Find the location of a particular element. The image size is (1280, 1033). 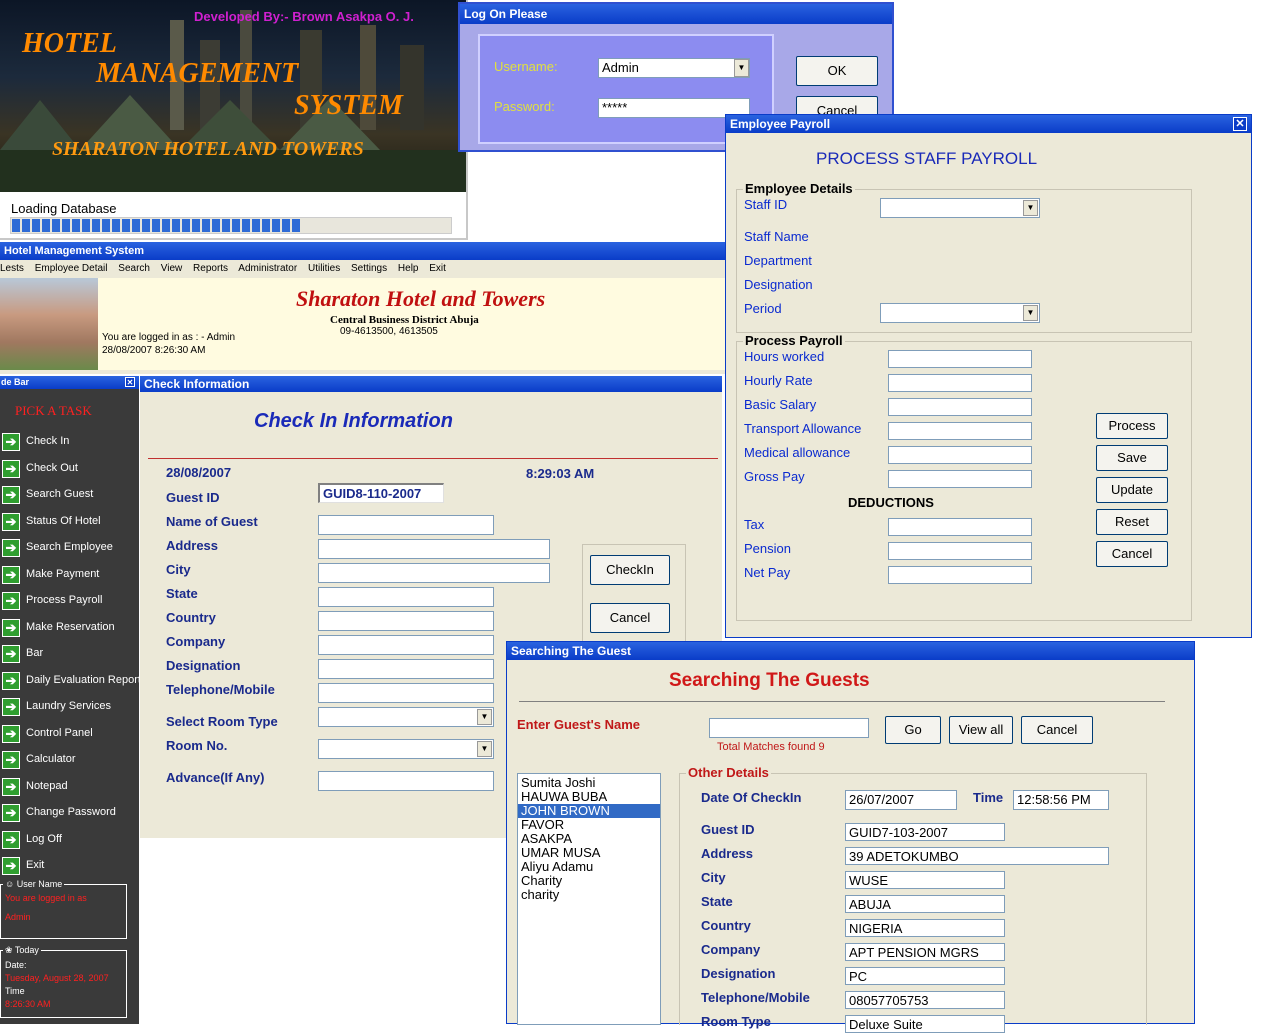

sidebar-item-search-employee: ➔ Search Employee is located at coordinates (69, 548).